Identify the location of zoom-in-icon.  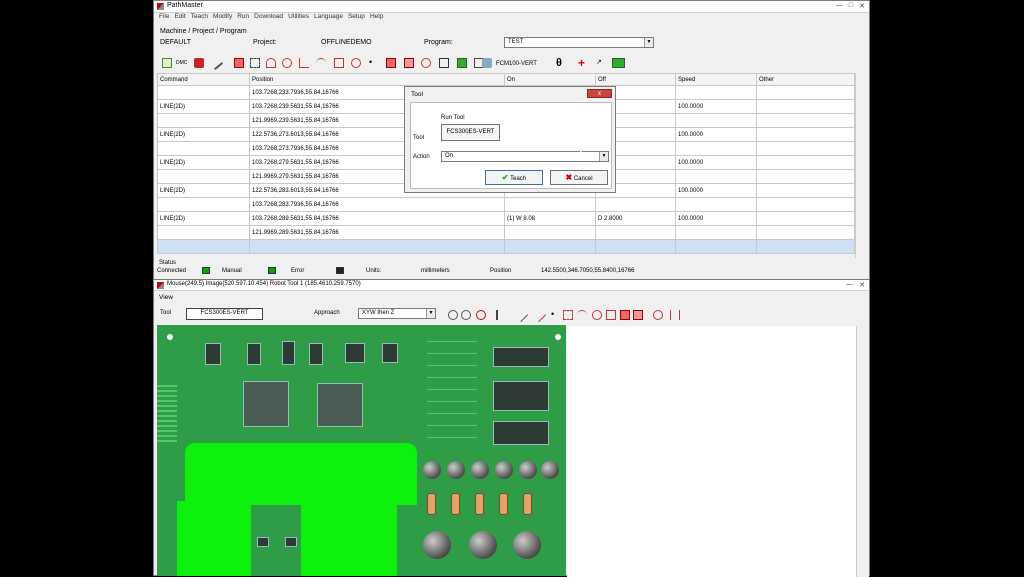
(466, 315).